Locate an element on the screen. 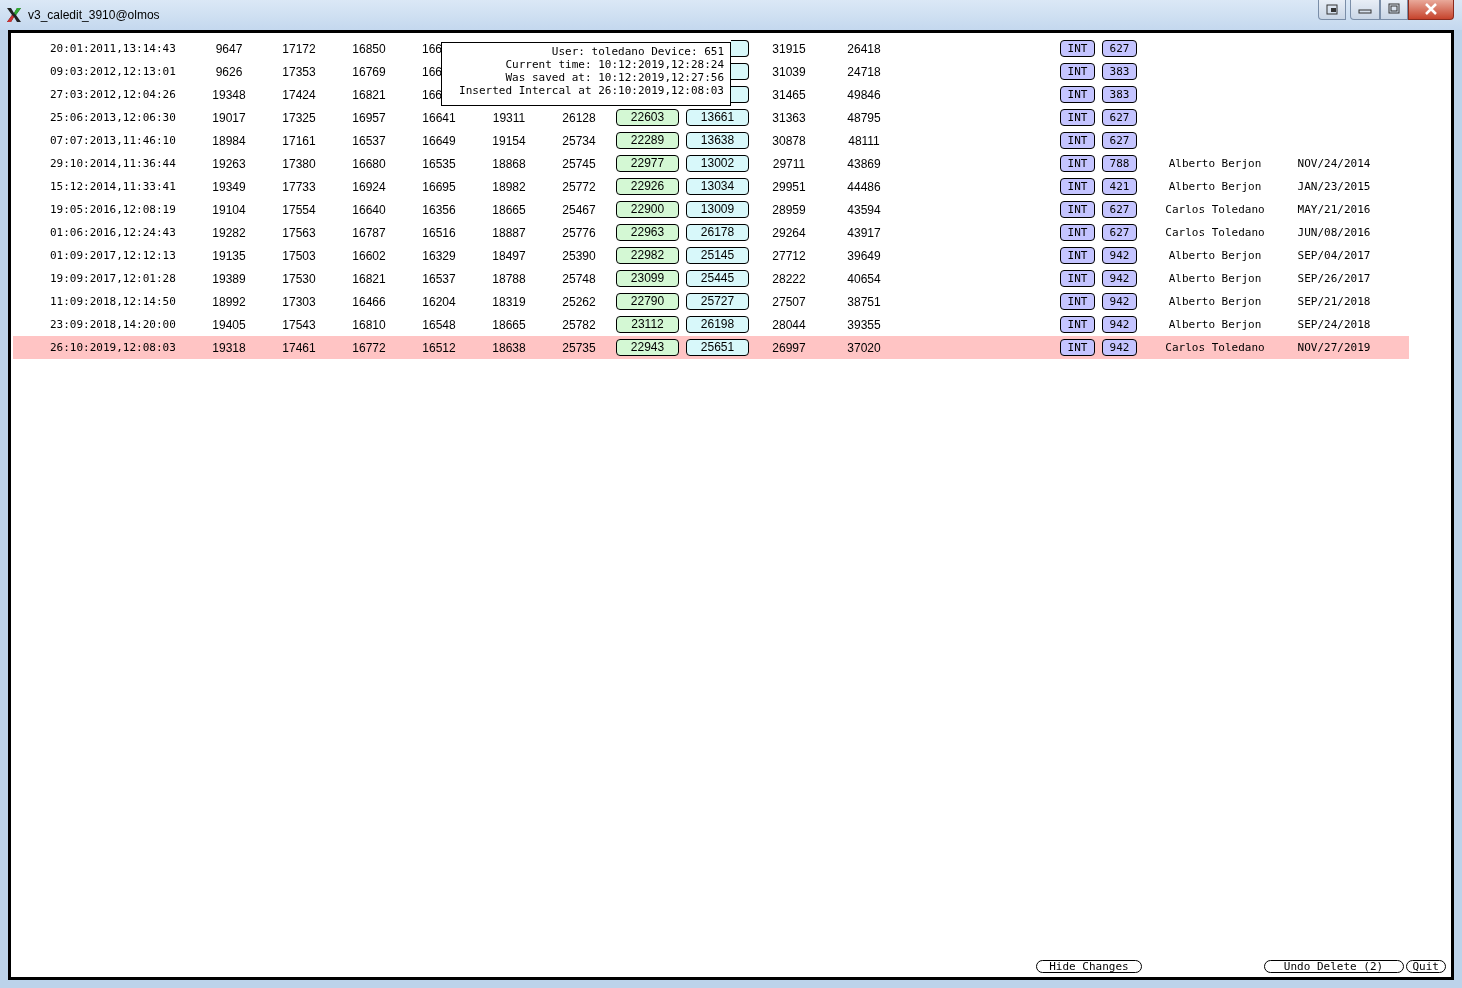 The width and height of the screenshot is (1462, 988). table-cell-text: 17461 is located at coordinates (299, 347).